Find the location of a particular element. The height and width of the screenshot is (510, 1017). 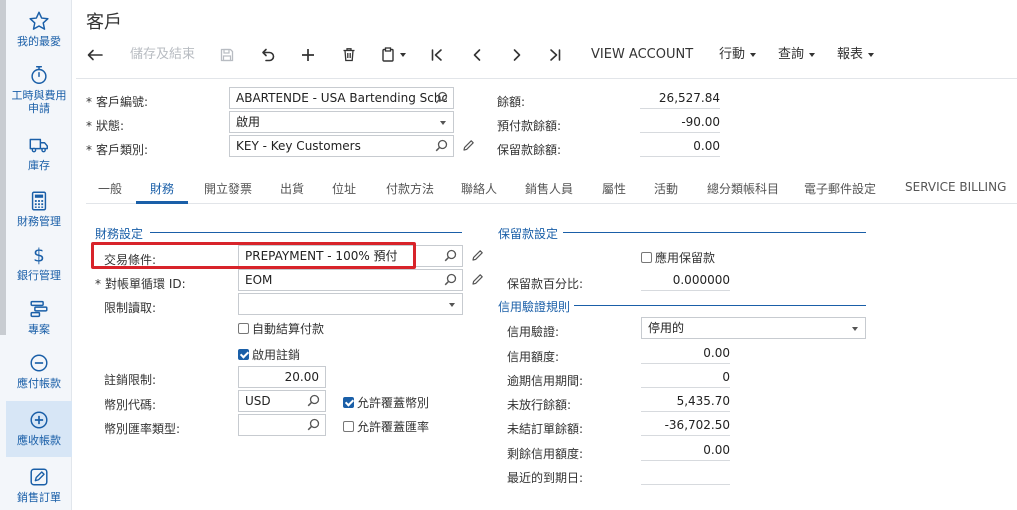

retainage-settings-header: 保留款設定 is located at coordinates (528, 234).